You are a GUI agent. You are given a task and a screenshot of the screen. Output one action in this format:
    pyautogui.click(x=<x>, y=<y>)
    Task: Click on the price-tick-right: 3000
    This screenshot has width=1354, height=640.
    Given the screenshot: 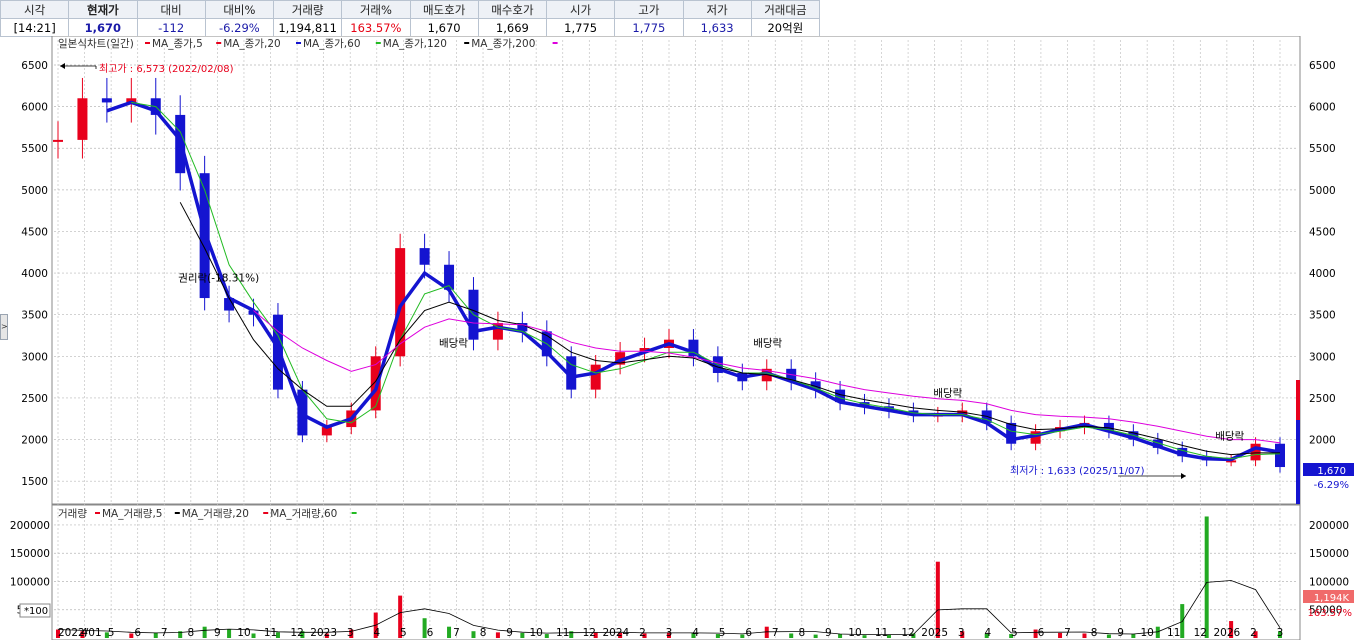 What is the action you would take?
    pyautogui.click(x=1322, y=357)
    